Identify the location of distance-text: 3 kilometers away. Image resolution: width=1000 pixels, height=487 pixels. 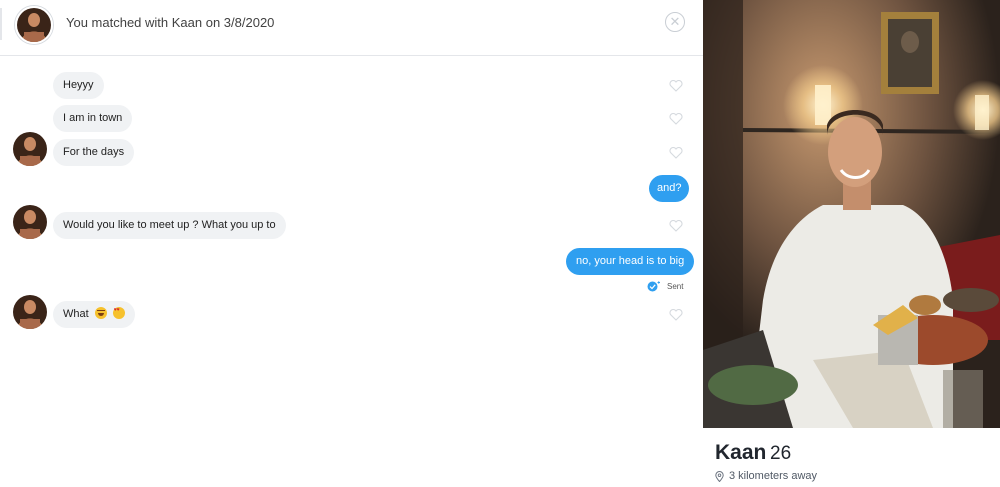
(773, 476).